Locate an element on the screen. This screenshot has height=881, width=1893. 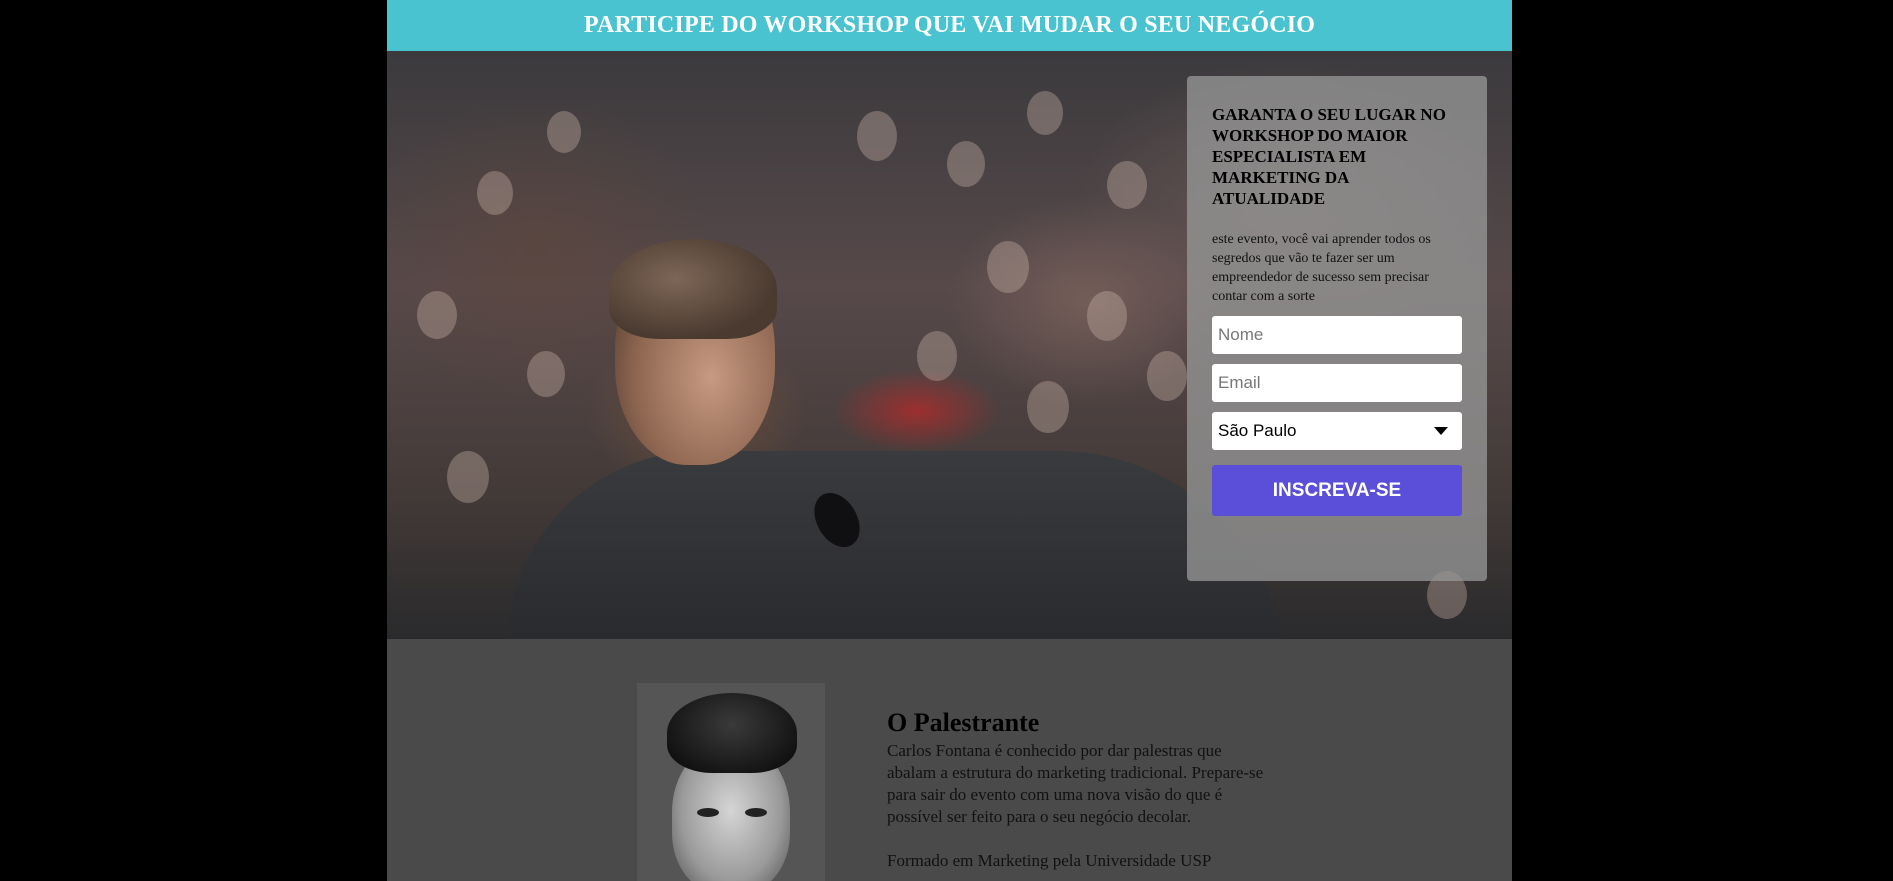
city-selected-value: São Paulo is located at coordinates (1257, 430).